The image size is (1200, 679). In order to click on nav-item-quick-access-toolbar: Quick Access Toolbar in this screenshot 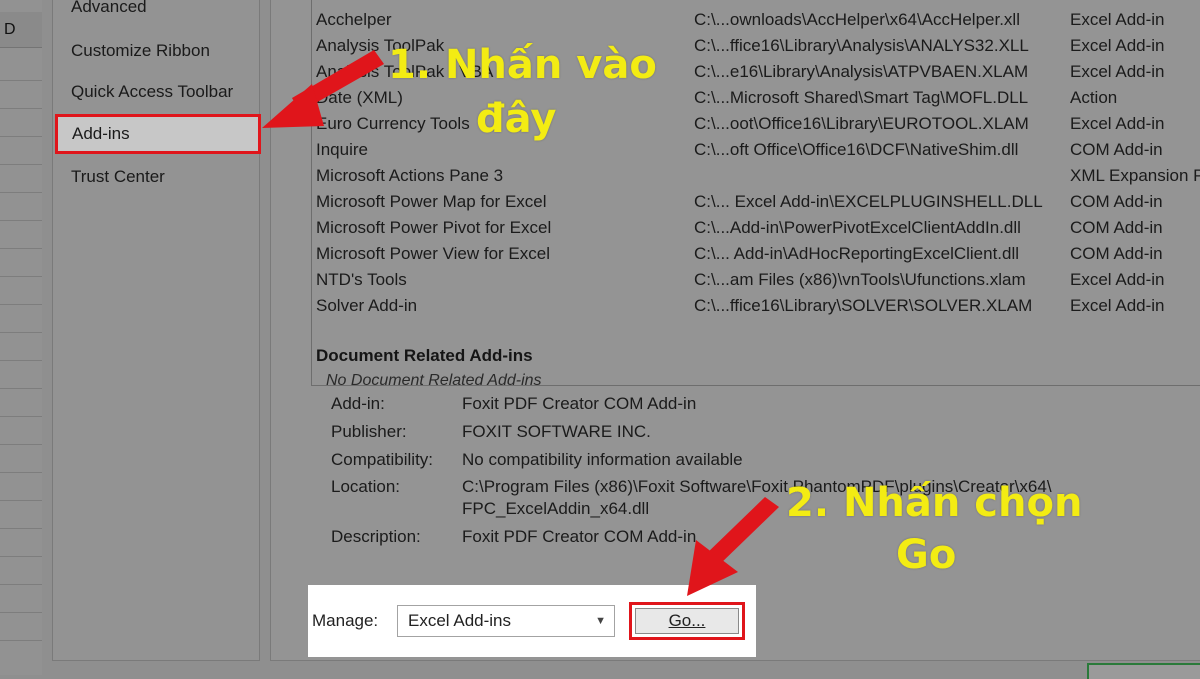, I will do `click(156, 92)`.